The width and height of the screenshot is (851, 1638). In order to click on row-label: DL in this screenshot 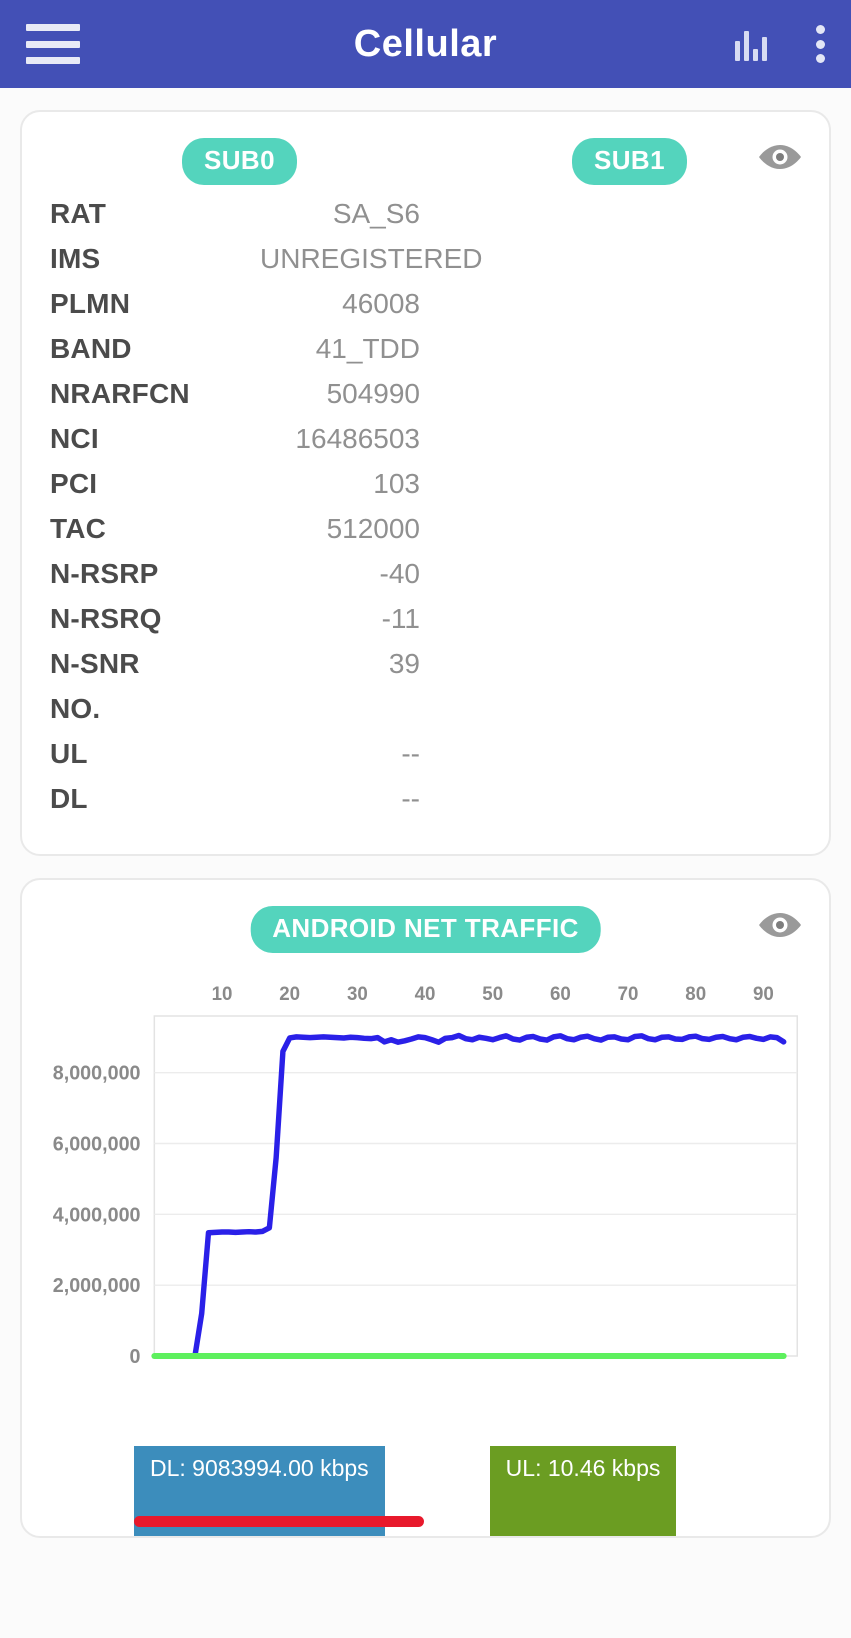, I will do `click(69, 798)`.